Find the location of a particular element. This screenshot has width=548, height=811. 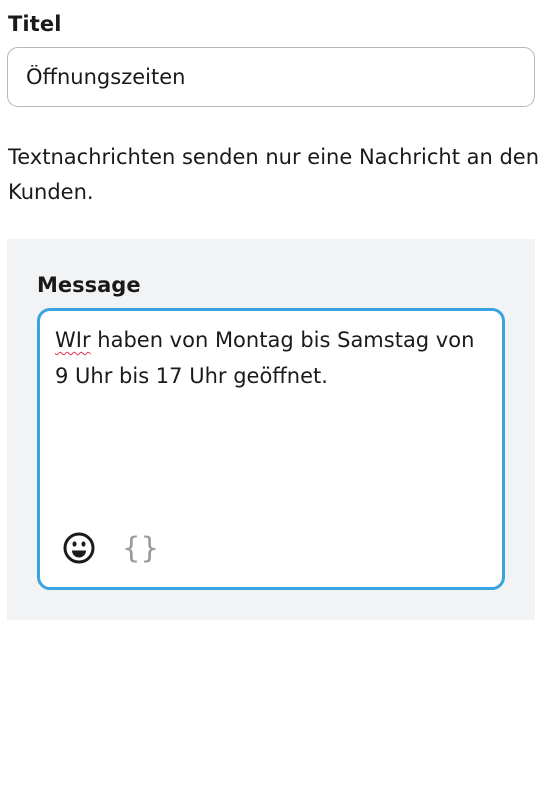

misspelled-word: WIr is located at coordinates (73, 340).